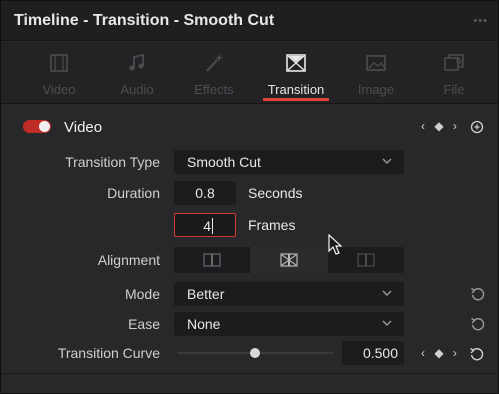  Describe the element at coordinates (128, 260) in the screenshot. I see `alignment-label: Alignment` at that location.